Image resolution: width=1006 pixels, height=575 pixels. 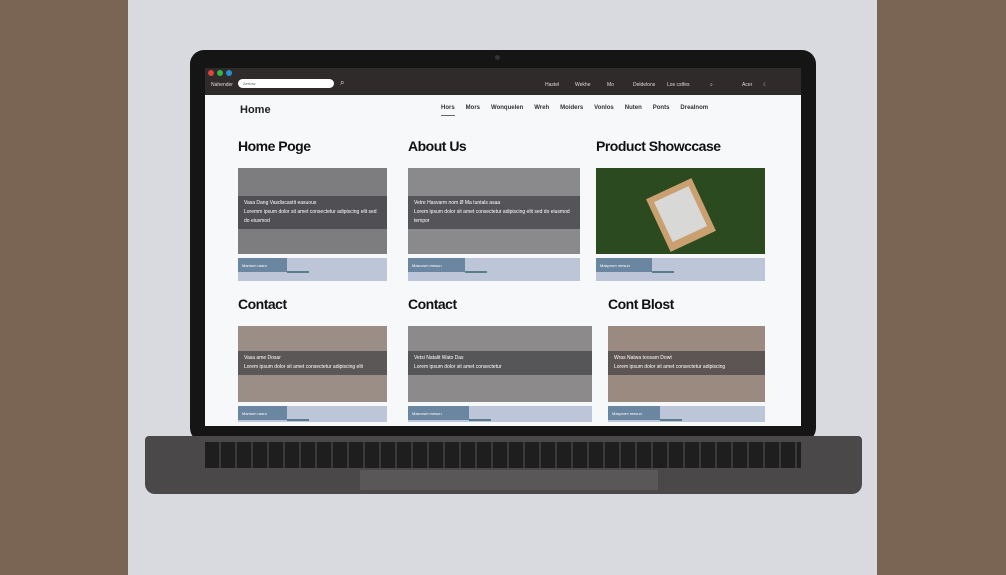 What do you see at coordinates (633, 110) in the screenshot?
I see `nav-link: Nuten` at bounding box center [633, 110].